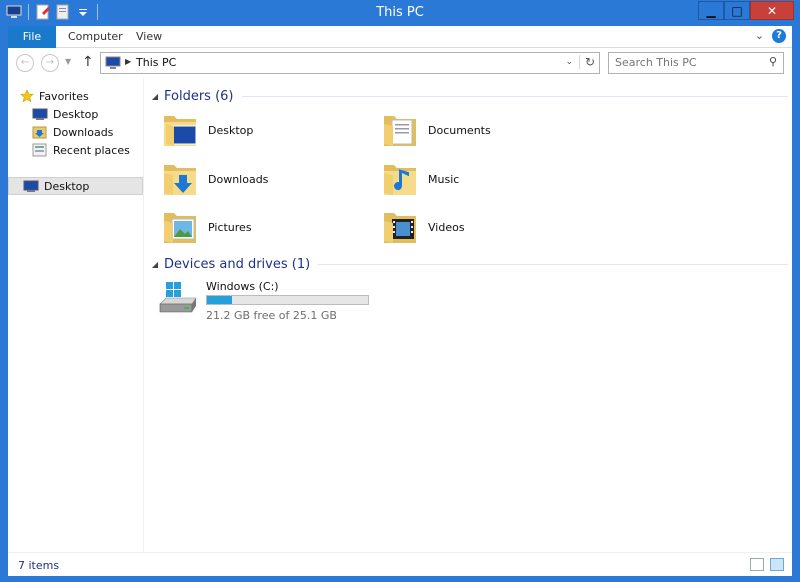 This screenshot has width=800, height=582. I want to click on folder-label: Pictures, so click(230, 227).